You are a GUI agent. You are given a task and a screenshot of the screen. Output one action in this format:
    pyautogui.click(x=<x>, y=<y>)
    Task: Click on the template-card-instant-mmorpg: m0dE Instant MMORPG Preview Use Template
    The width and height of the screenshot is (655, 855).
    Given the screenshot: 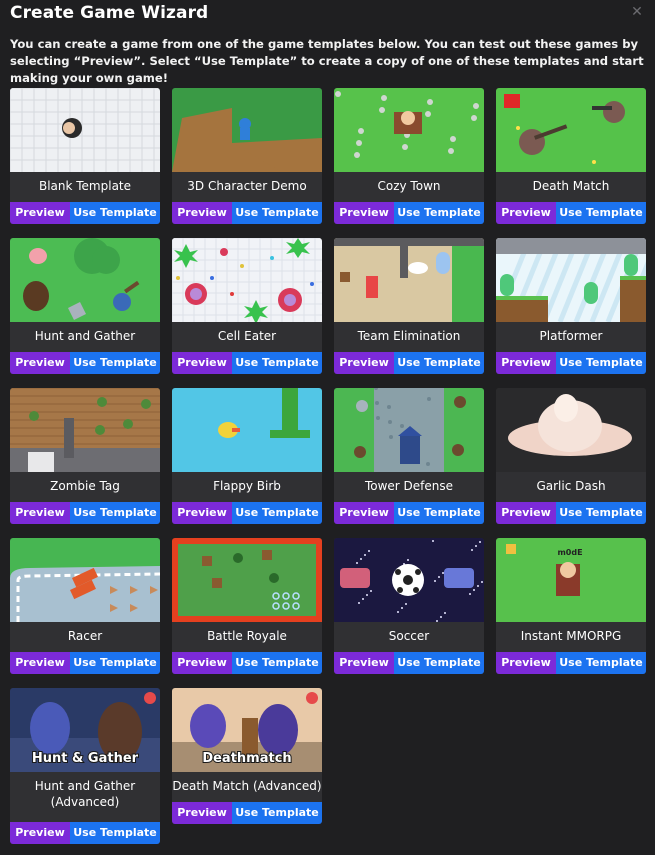 What is the action you would take?
    pyautogui.click(x=571, y=606)
    